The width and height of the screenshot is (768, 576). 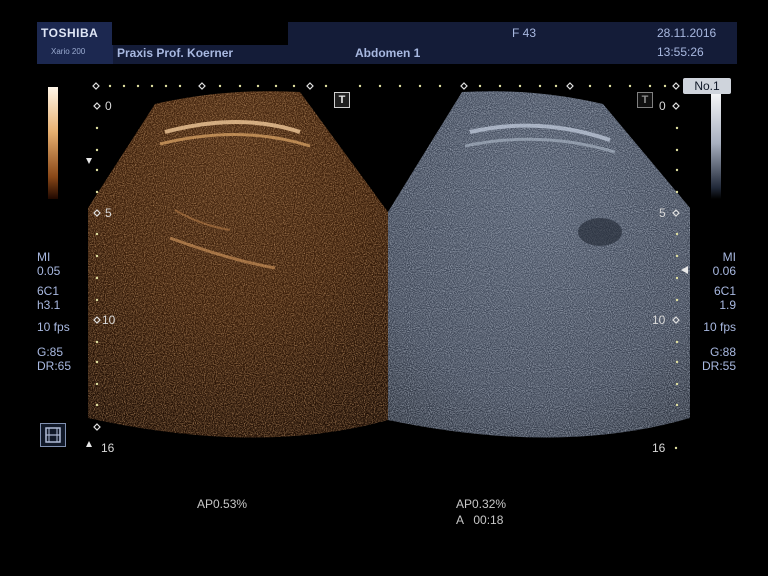 I want to click on right-fps: 10 fps, so click(x=719, y=327).